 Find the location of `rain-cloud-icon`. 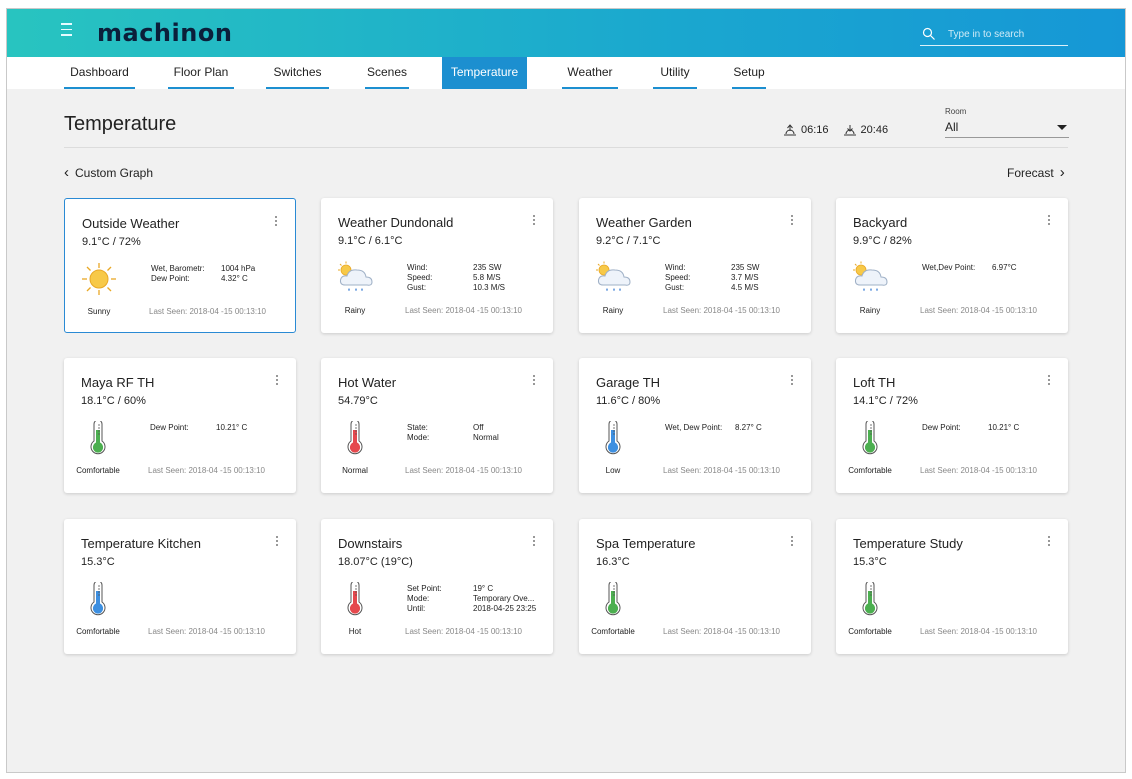

rain-cloud-icon is located at coordinates (870, 278).